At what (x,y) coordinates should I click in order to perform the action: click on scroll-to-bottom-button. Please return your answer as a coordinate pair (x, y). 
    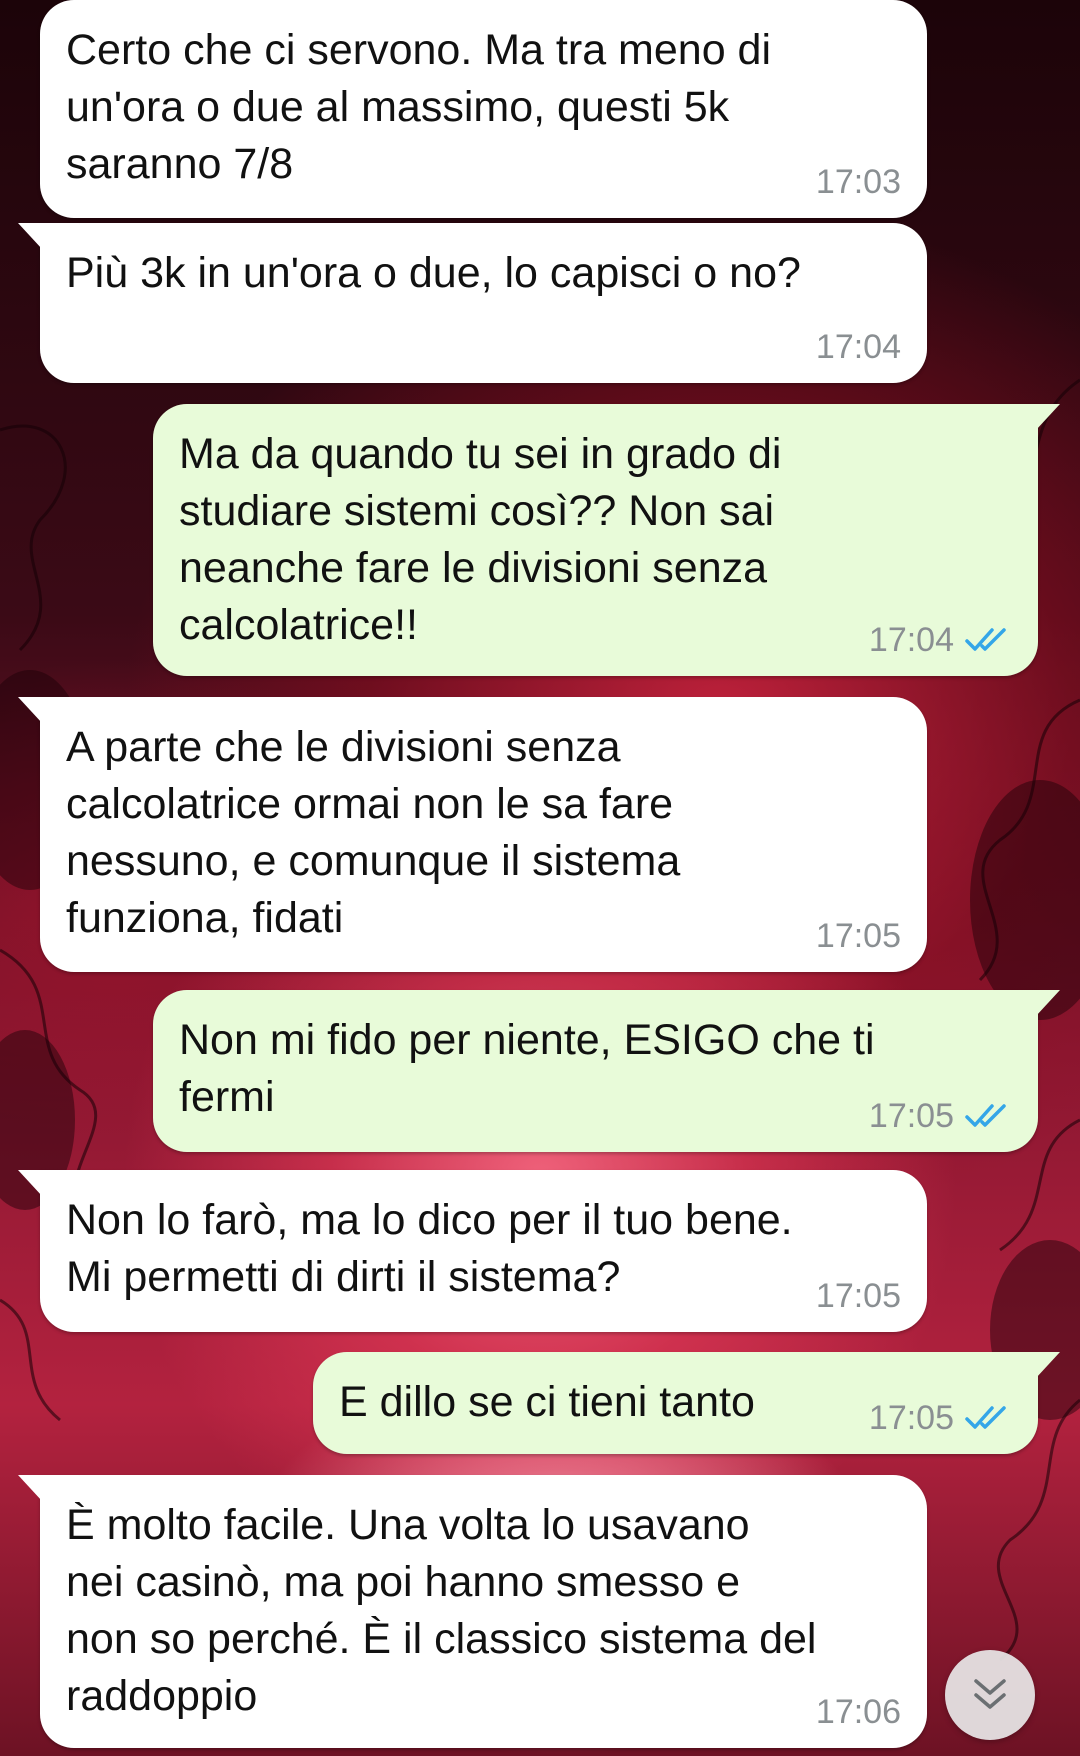
    Looking at the image, I should click on (990, 1695).